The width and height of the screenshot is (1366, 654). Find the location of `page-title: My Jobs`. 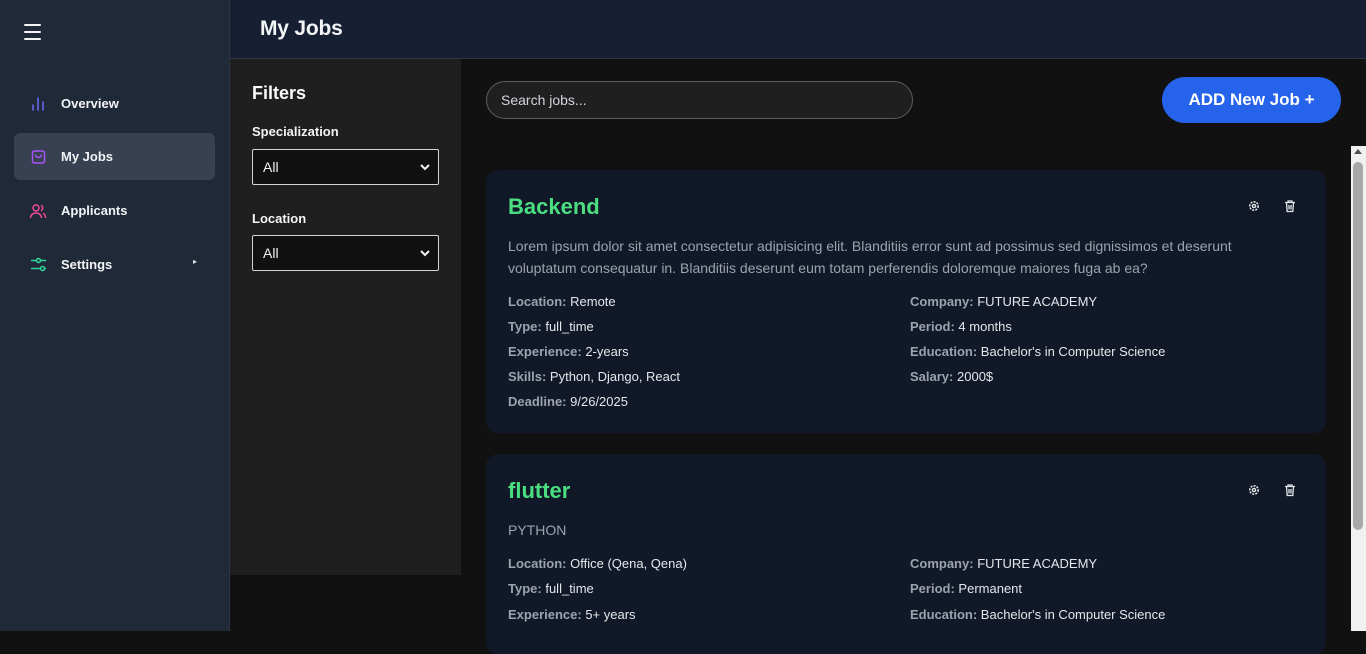

page-title: My Jobs is located at coordinates (301, 28).